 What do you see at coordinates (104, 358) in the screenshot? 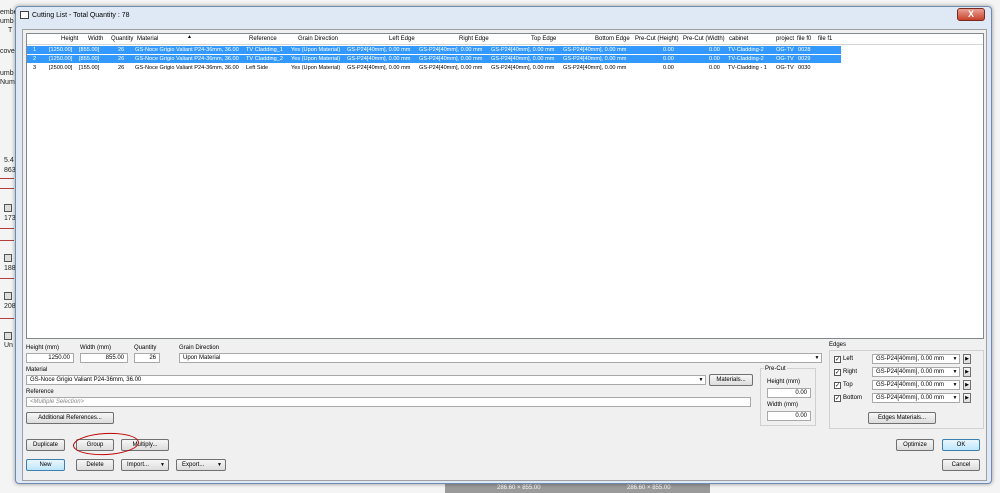
I see `width-field: 855.00` at bounding box center [104, 358].